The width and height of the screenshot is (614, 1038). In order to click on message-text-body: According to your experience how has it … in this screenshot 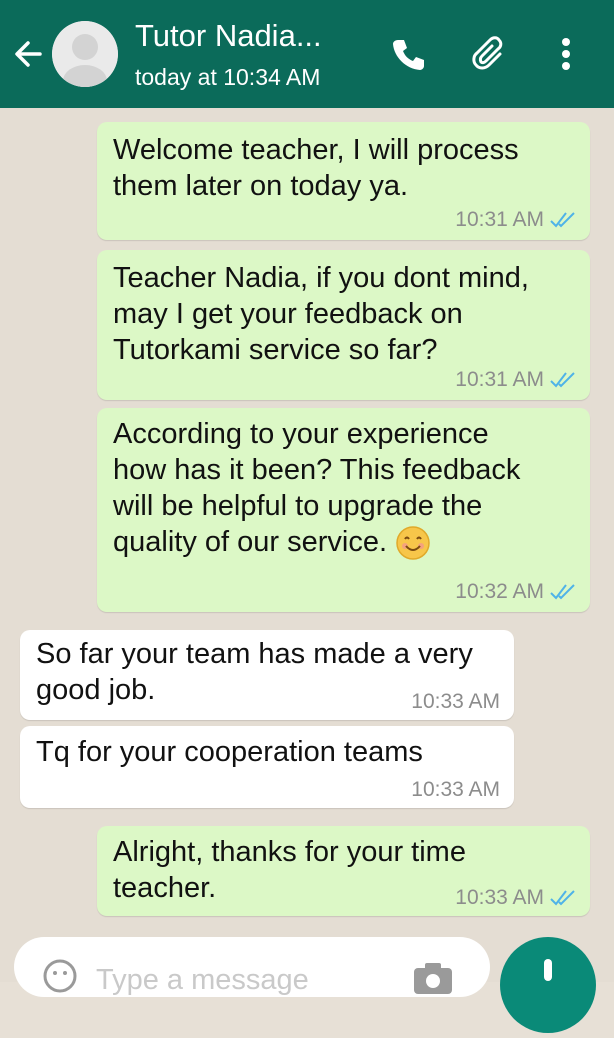, I will do `click(317, 488)`.